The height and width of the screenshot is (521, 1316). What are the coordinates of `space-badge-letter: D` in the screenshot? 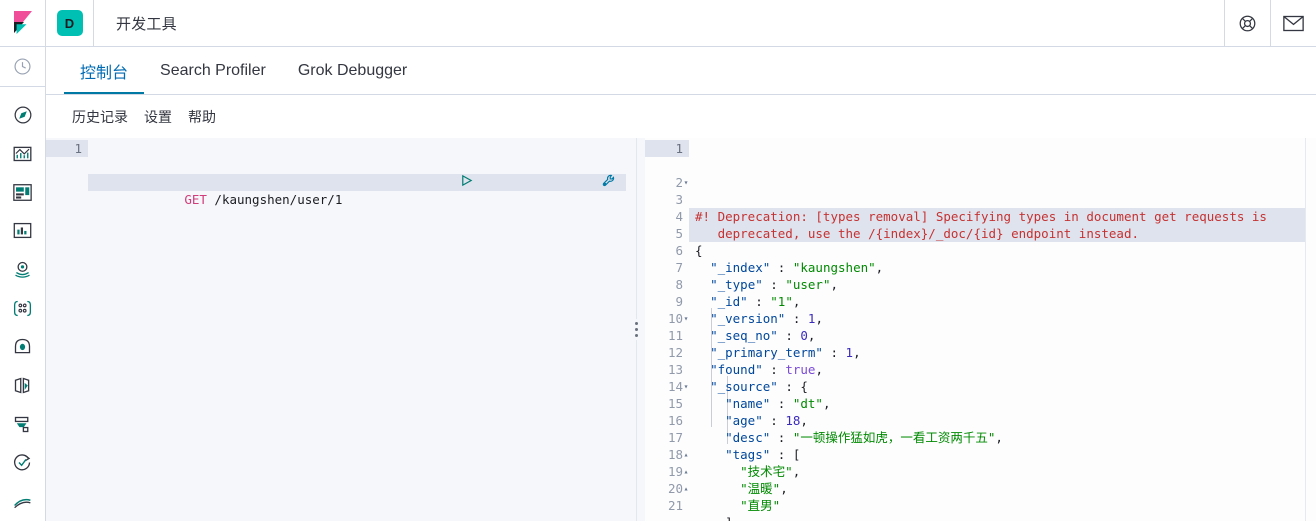 It's located at (69, 23).